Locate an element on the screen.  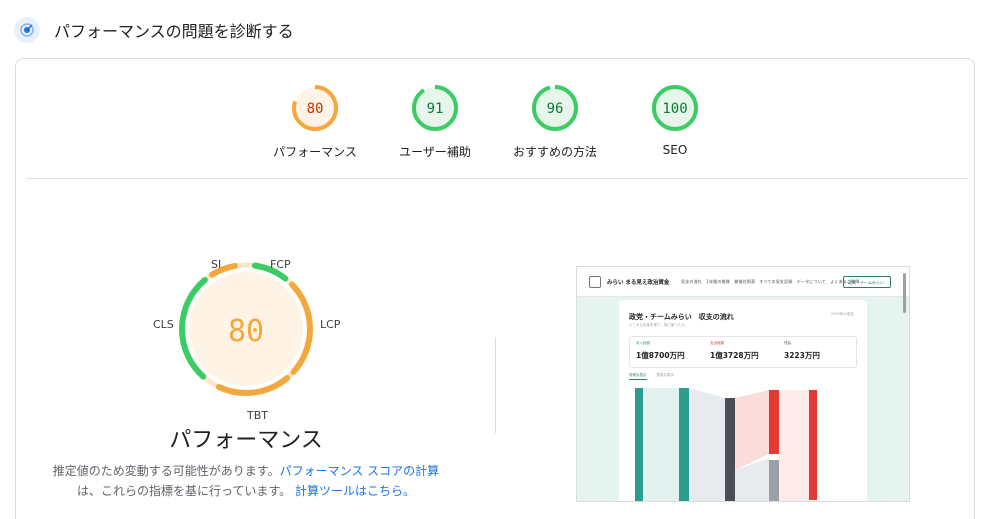
gauge-score: 91 is located at coordinates (435, 109).